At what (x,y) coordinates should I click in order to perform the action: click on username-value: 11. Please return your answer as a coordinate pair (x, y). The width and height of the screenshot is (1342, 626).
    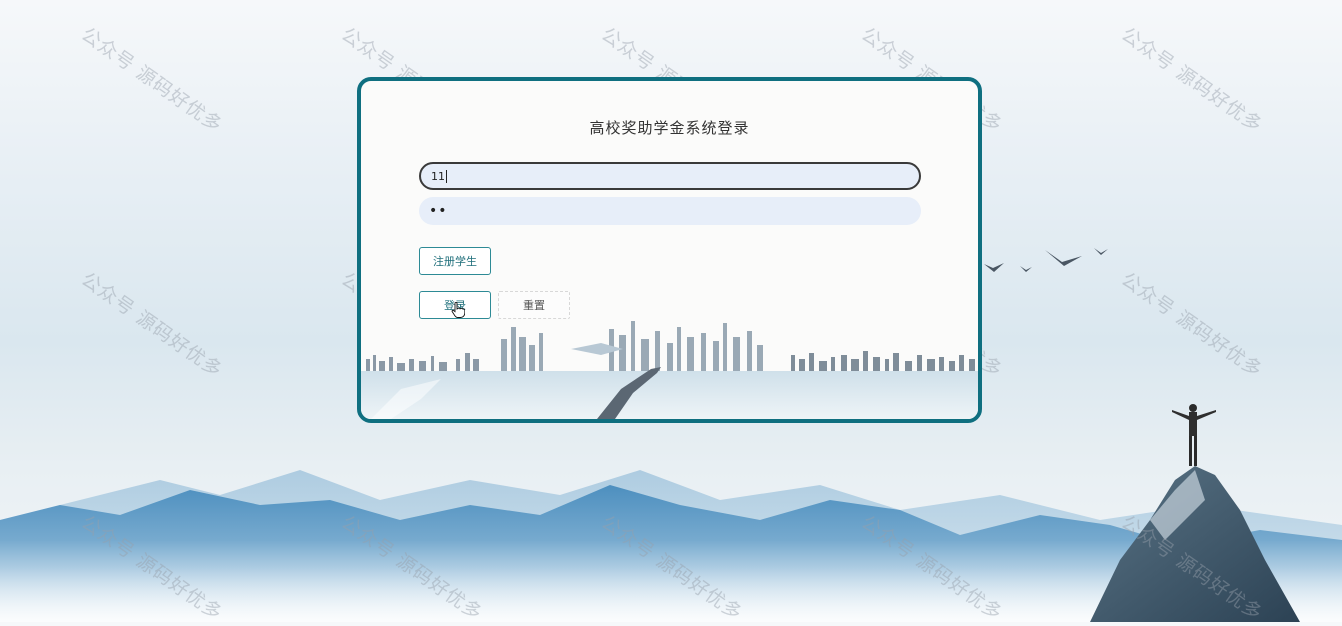
    Looking at the image, I should click on (438, 176).